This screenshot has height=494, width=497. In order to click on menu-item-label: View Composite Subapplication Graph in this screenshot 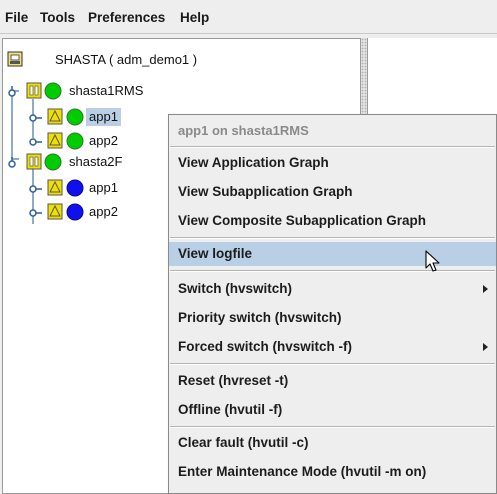, I will do `click(302, 220)`.